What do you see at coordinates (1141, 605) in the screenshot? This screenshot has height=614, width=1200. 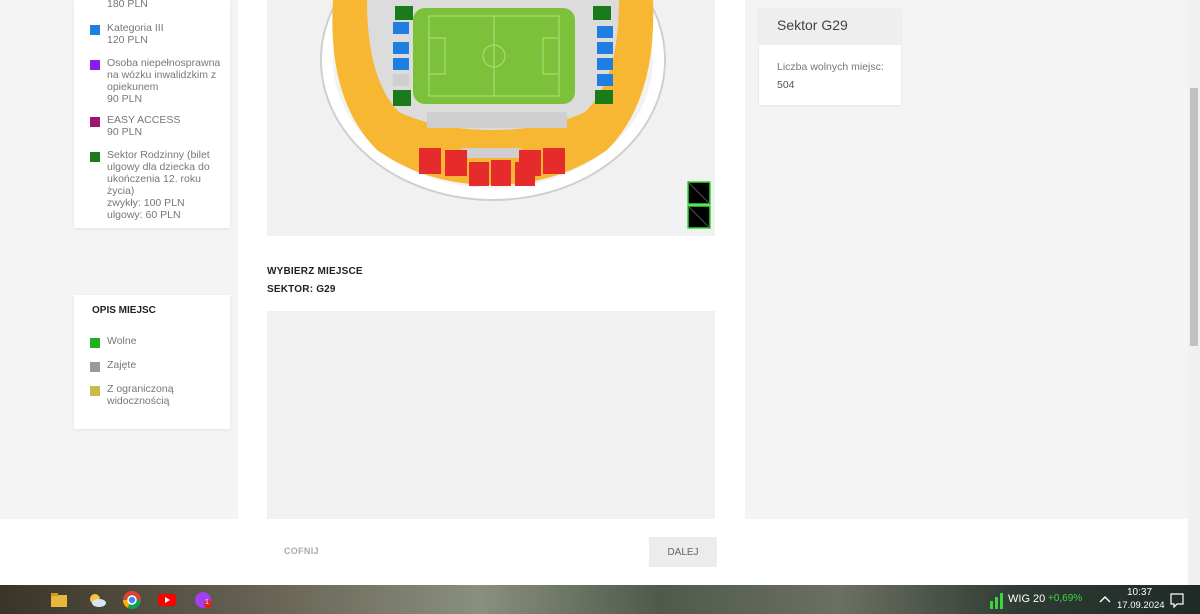 I see `clock-date: 17.09.2024` at bounding box center [1141, 605].